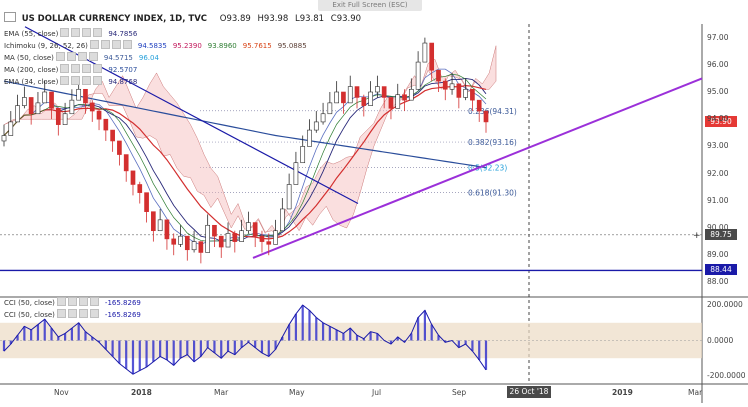 This screenshot has height=407, width=748. What do you see at coordinates (31, 82) in the screenshot?
I see `indicator-label: EMA (34, close)` at bounding box center [31, 82].